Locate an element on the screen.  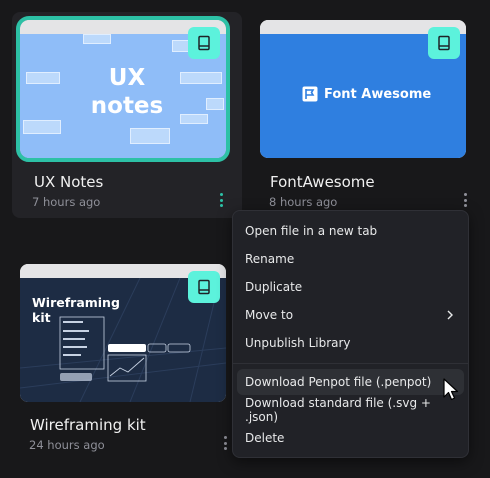
menu-item-open-new-tab: Open file in a new tab is located at coordinates (350, 231).